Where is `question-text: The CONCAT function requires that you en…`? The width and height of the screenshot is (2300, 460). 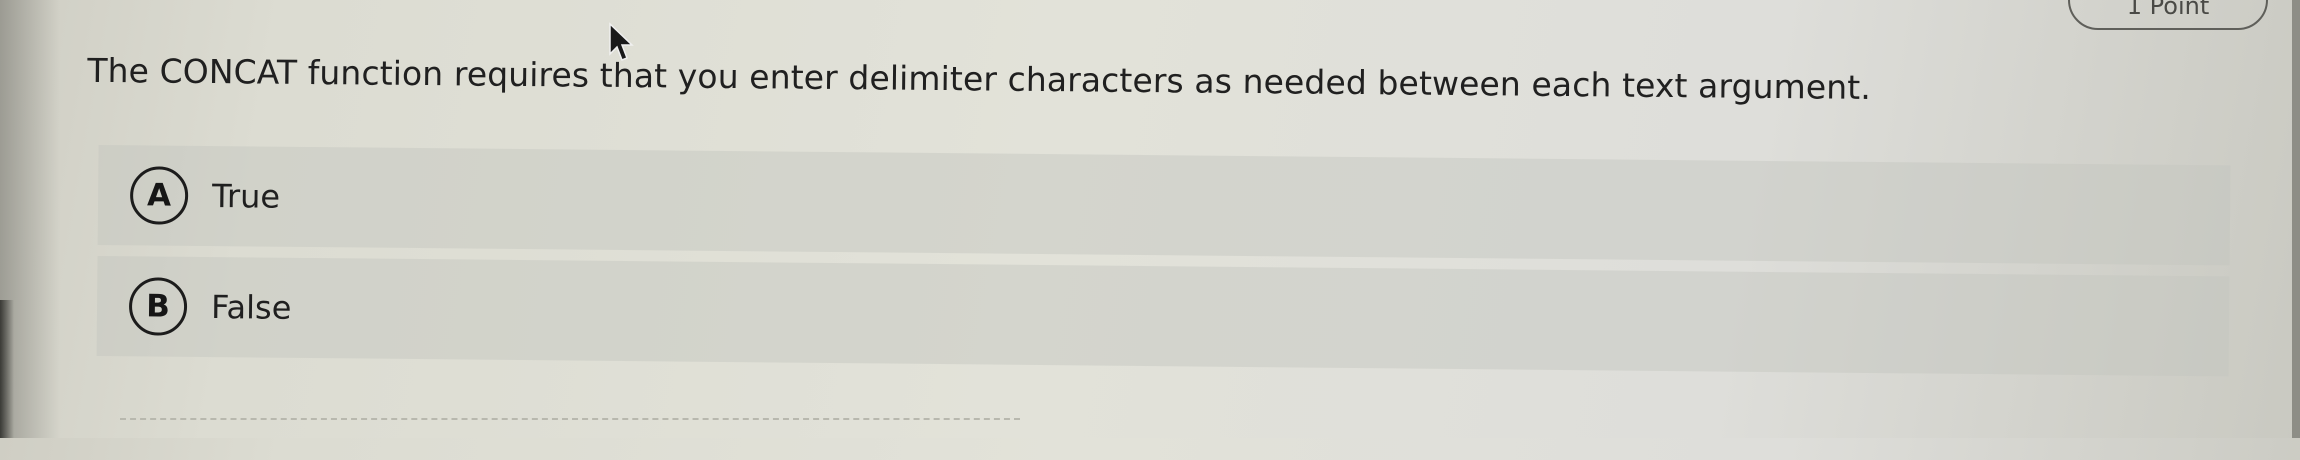 question-text: The CONCAT function requires that you en… is located at coordinates (979, 78).